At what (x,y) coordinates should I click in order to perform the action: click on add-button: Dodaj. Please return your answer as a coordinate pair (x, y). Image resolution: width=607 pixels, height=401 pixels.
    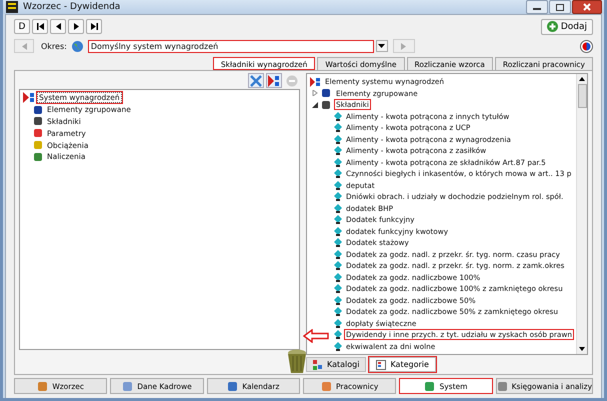
    Looking at the image, I should click on (566, 26).